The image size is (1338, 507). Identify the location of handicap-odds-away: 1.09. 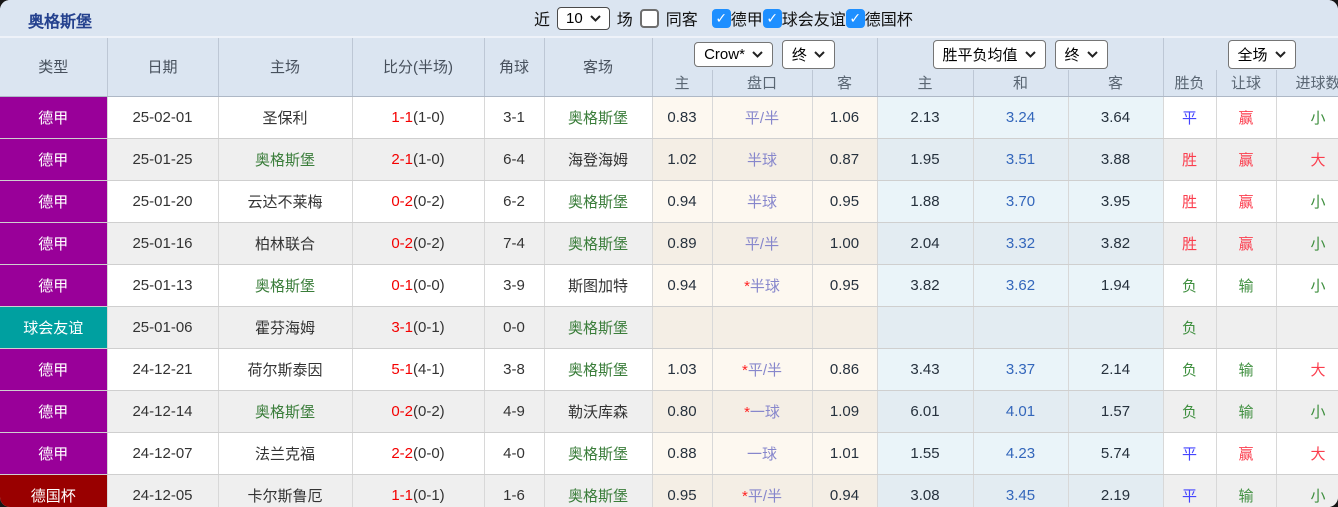
(845, 411).